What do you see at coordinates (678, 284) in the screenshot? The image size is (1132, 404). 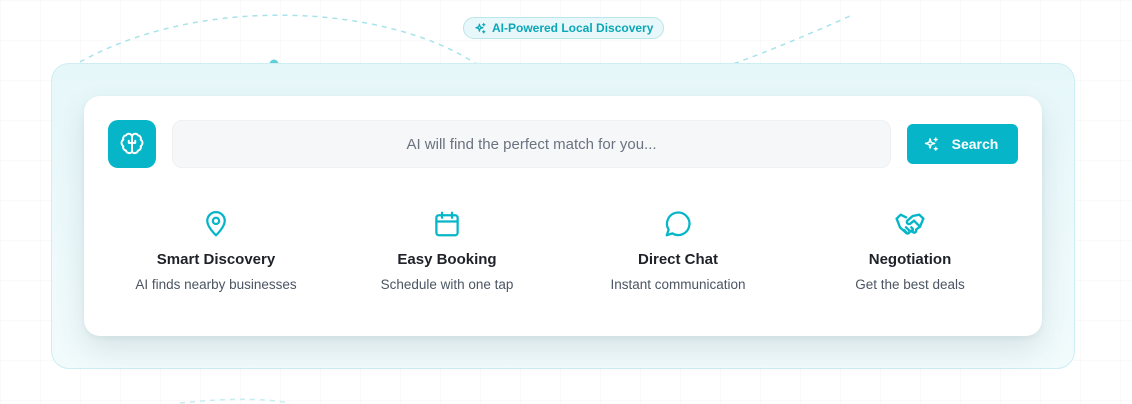 I see `feature-description: Instant communication` at bounding box center [678, 284].